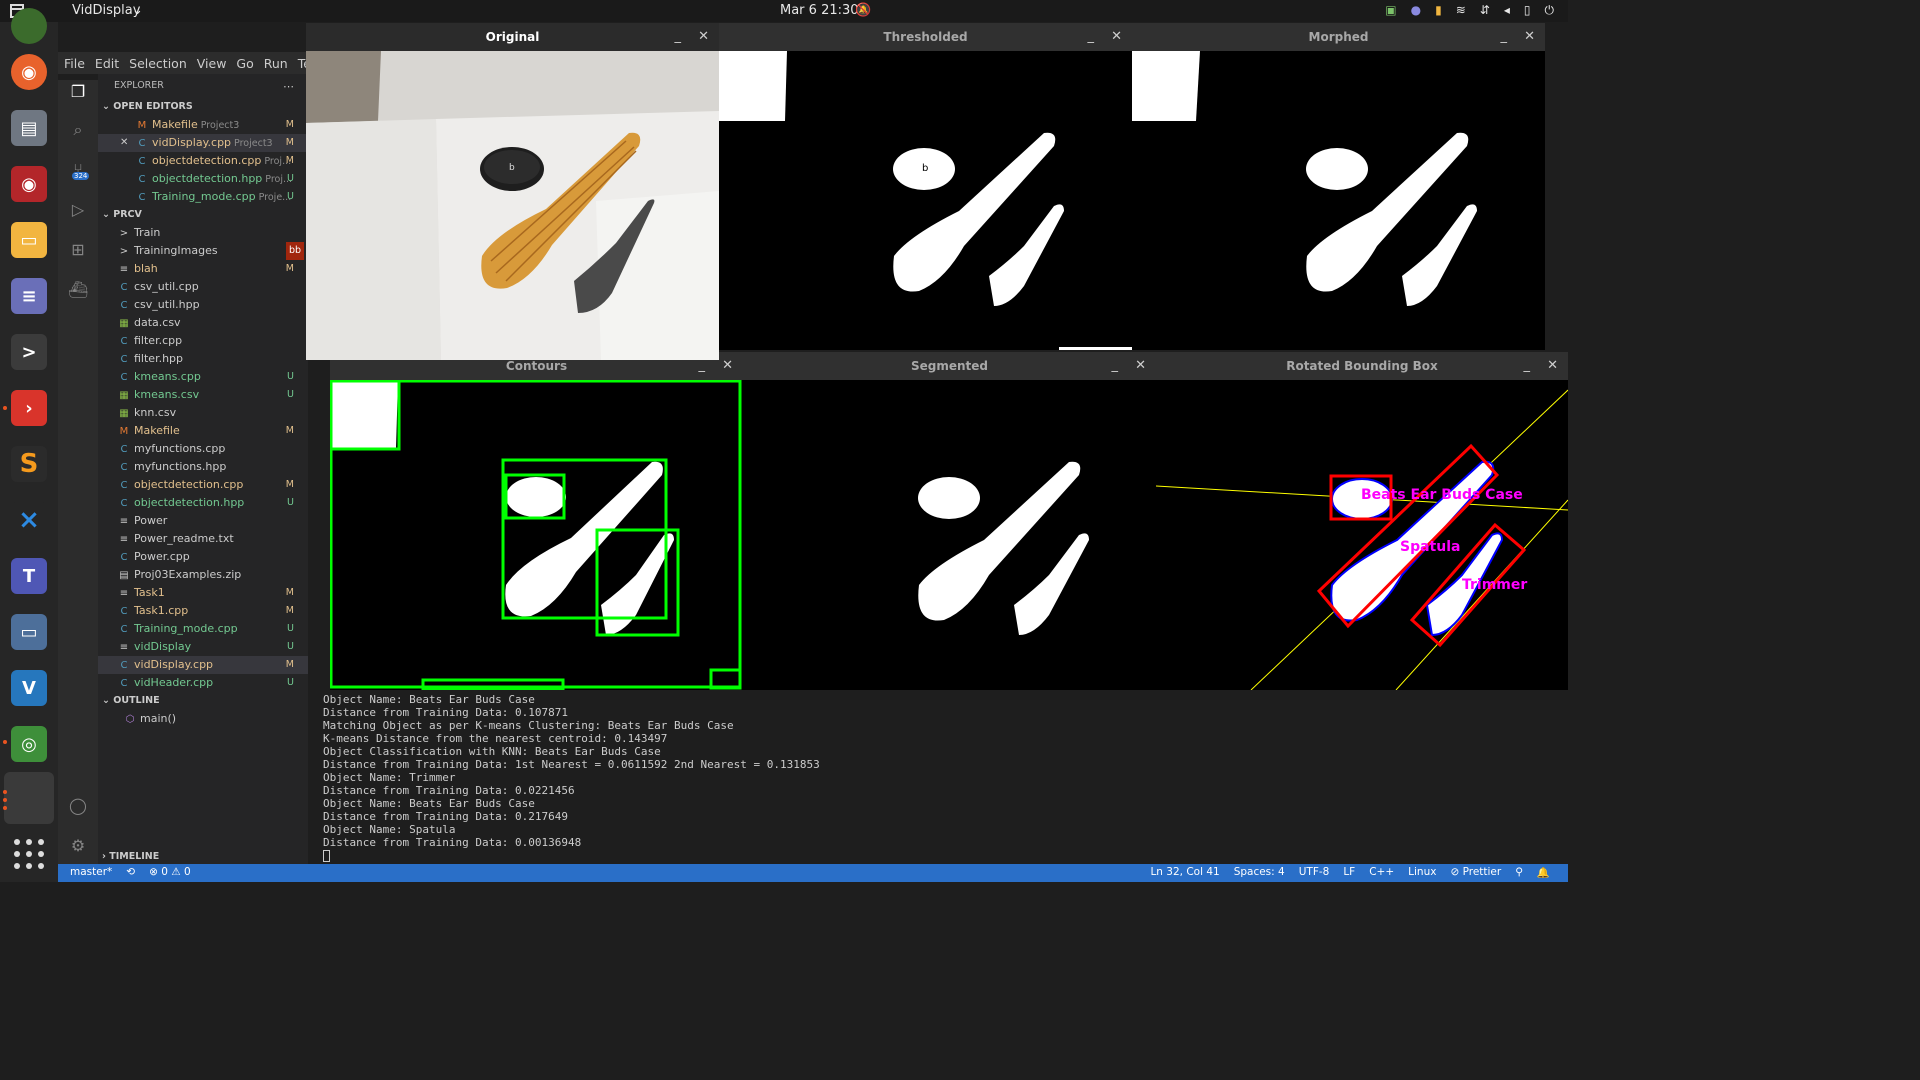 This screenshot has width=1920, height=1080. Describe the element at coordinates (29, 464) in the screenshot. I see `sublime-app-icon: S` at that location.